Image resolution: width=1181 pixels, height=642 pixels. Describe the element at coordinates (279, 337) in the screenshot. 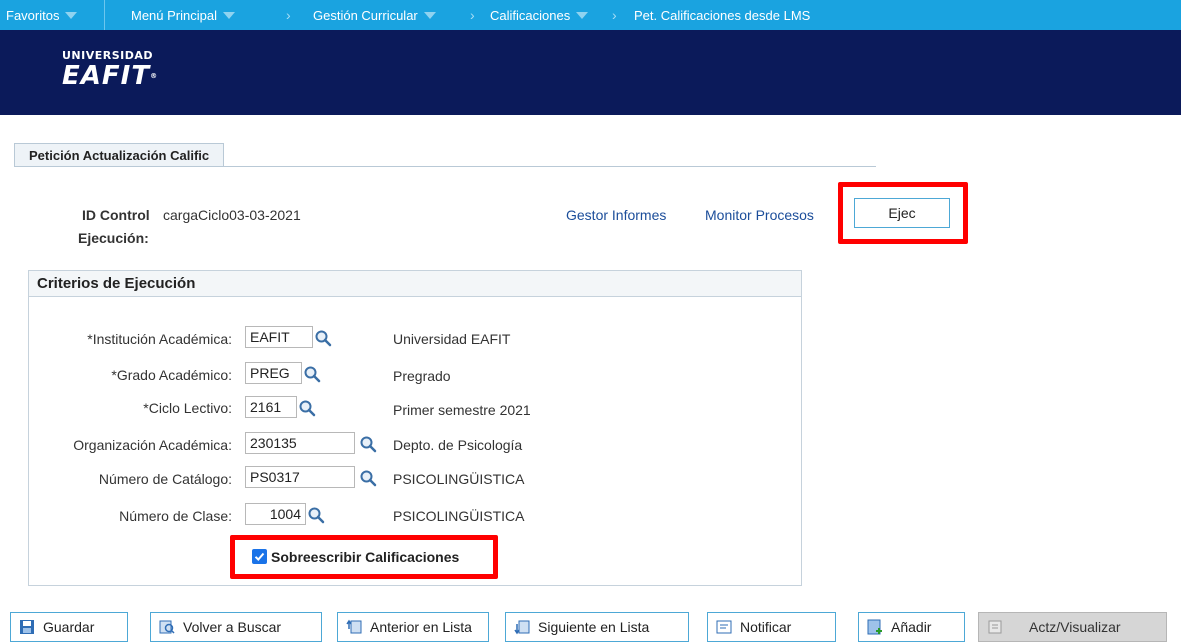

I see `institucion-input: EAFIT` at that location.